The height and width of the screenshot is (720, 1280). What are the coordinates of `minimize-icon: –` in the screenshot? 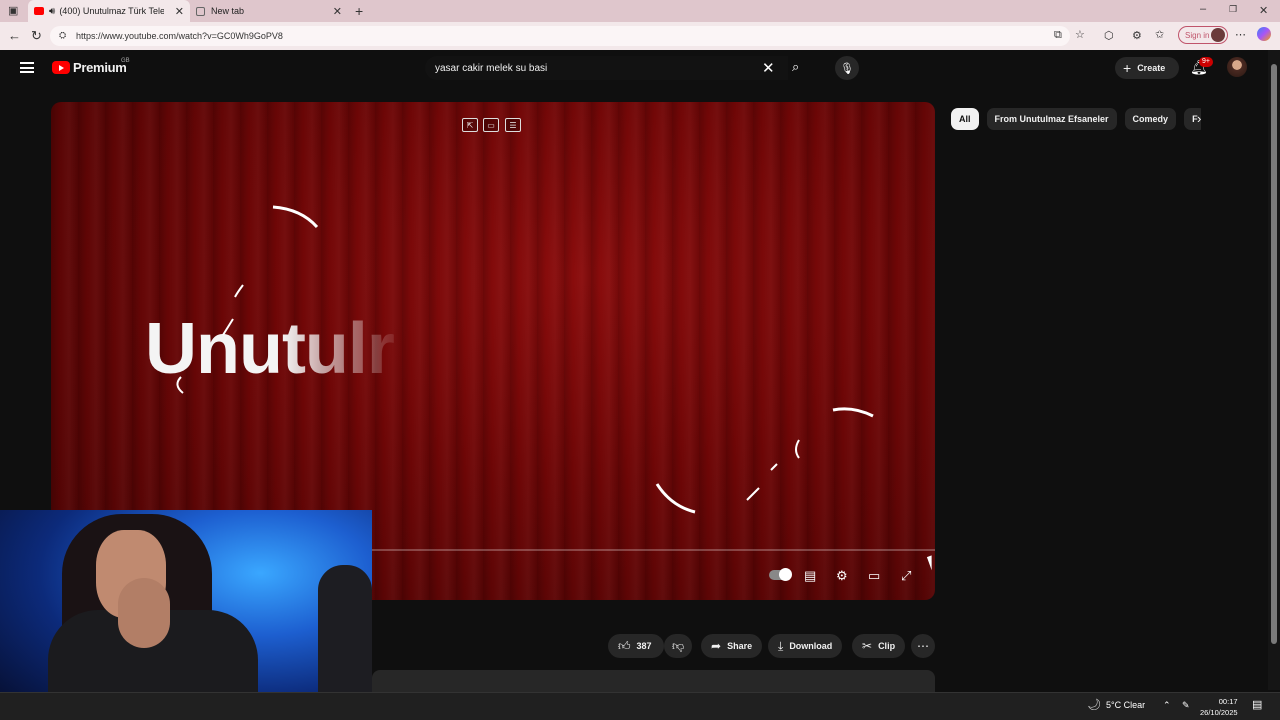 It's located at (1203, 9).